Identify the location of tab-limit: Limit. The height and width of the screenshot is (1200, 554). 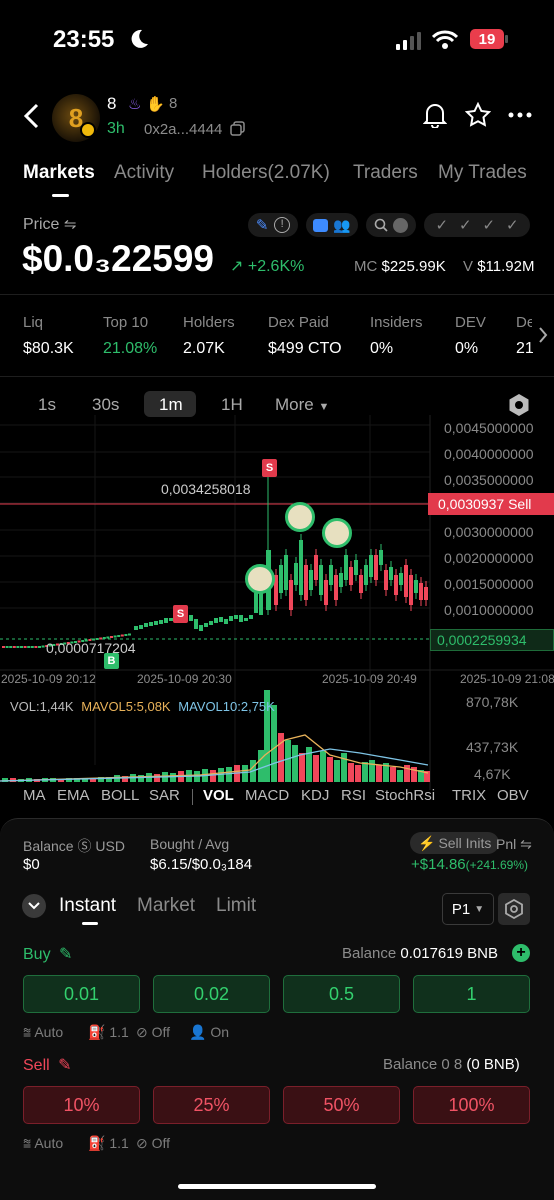
(236, 906).